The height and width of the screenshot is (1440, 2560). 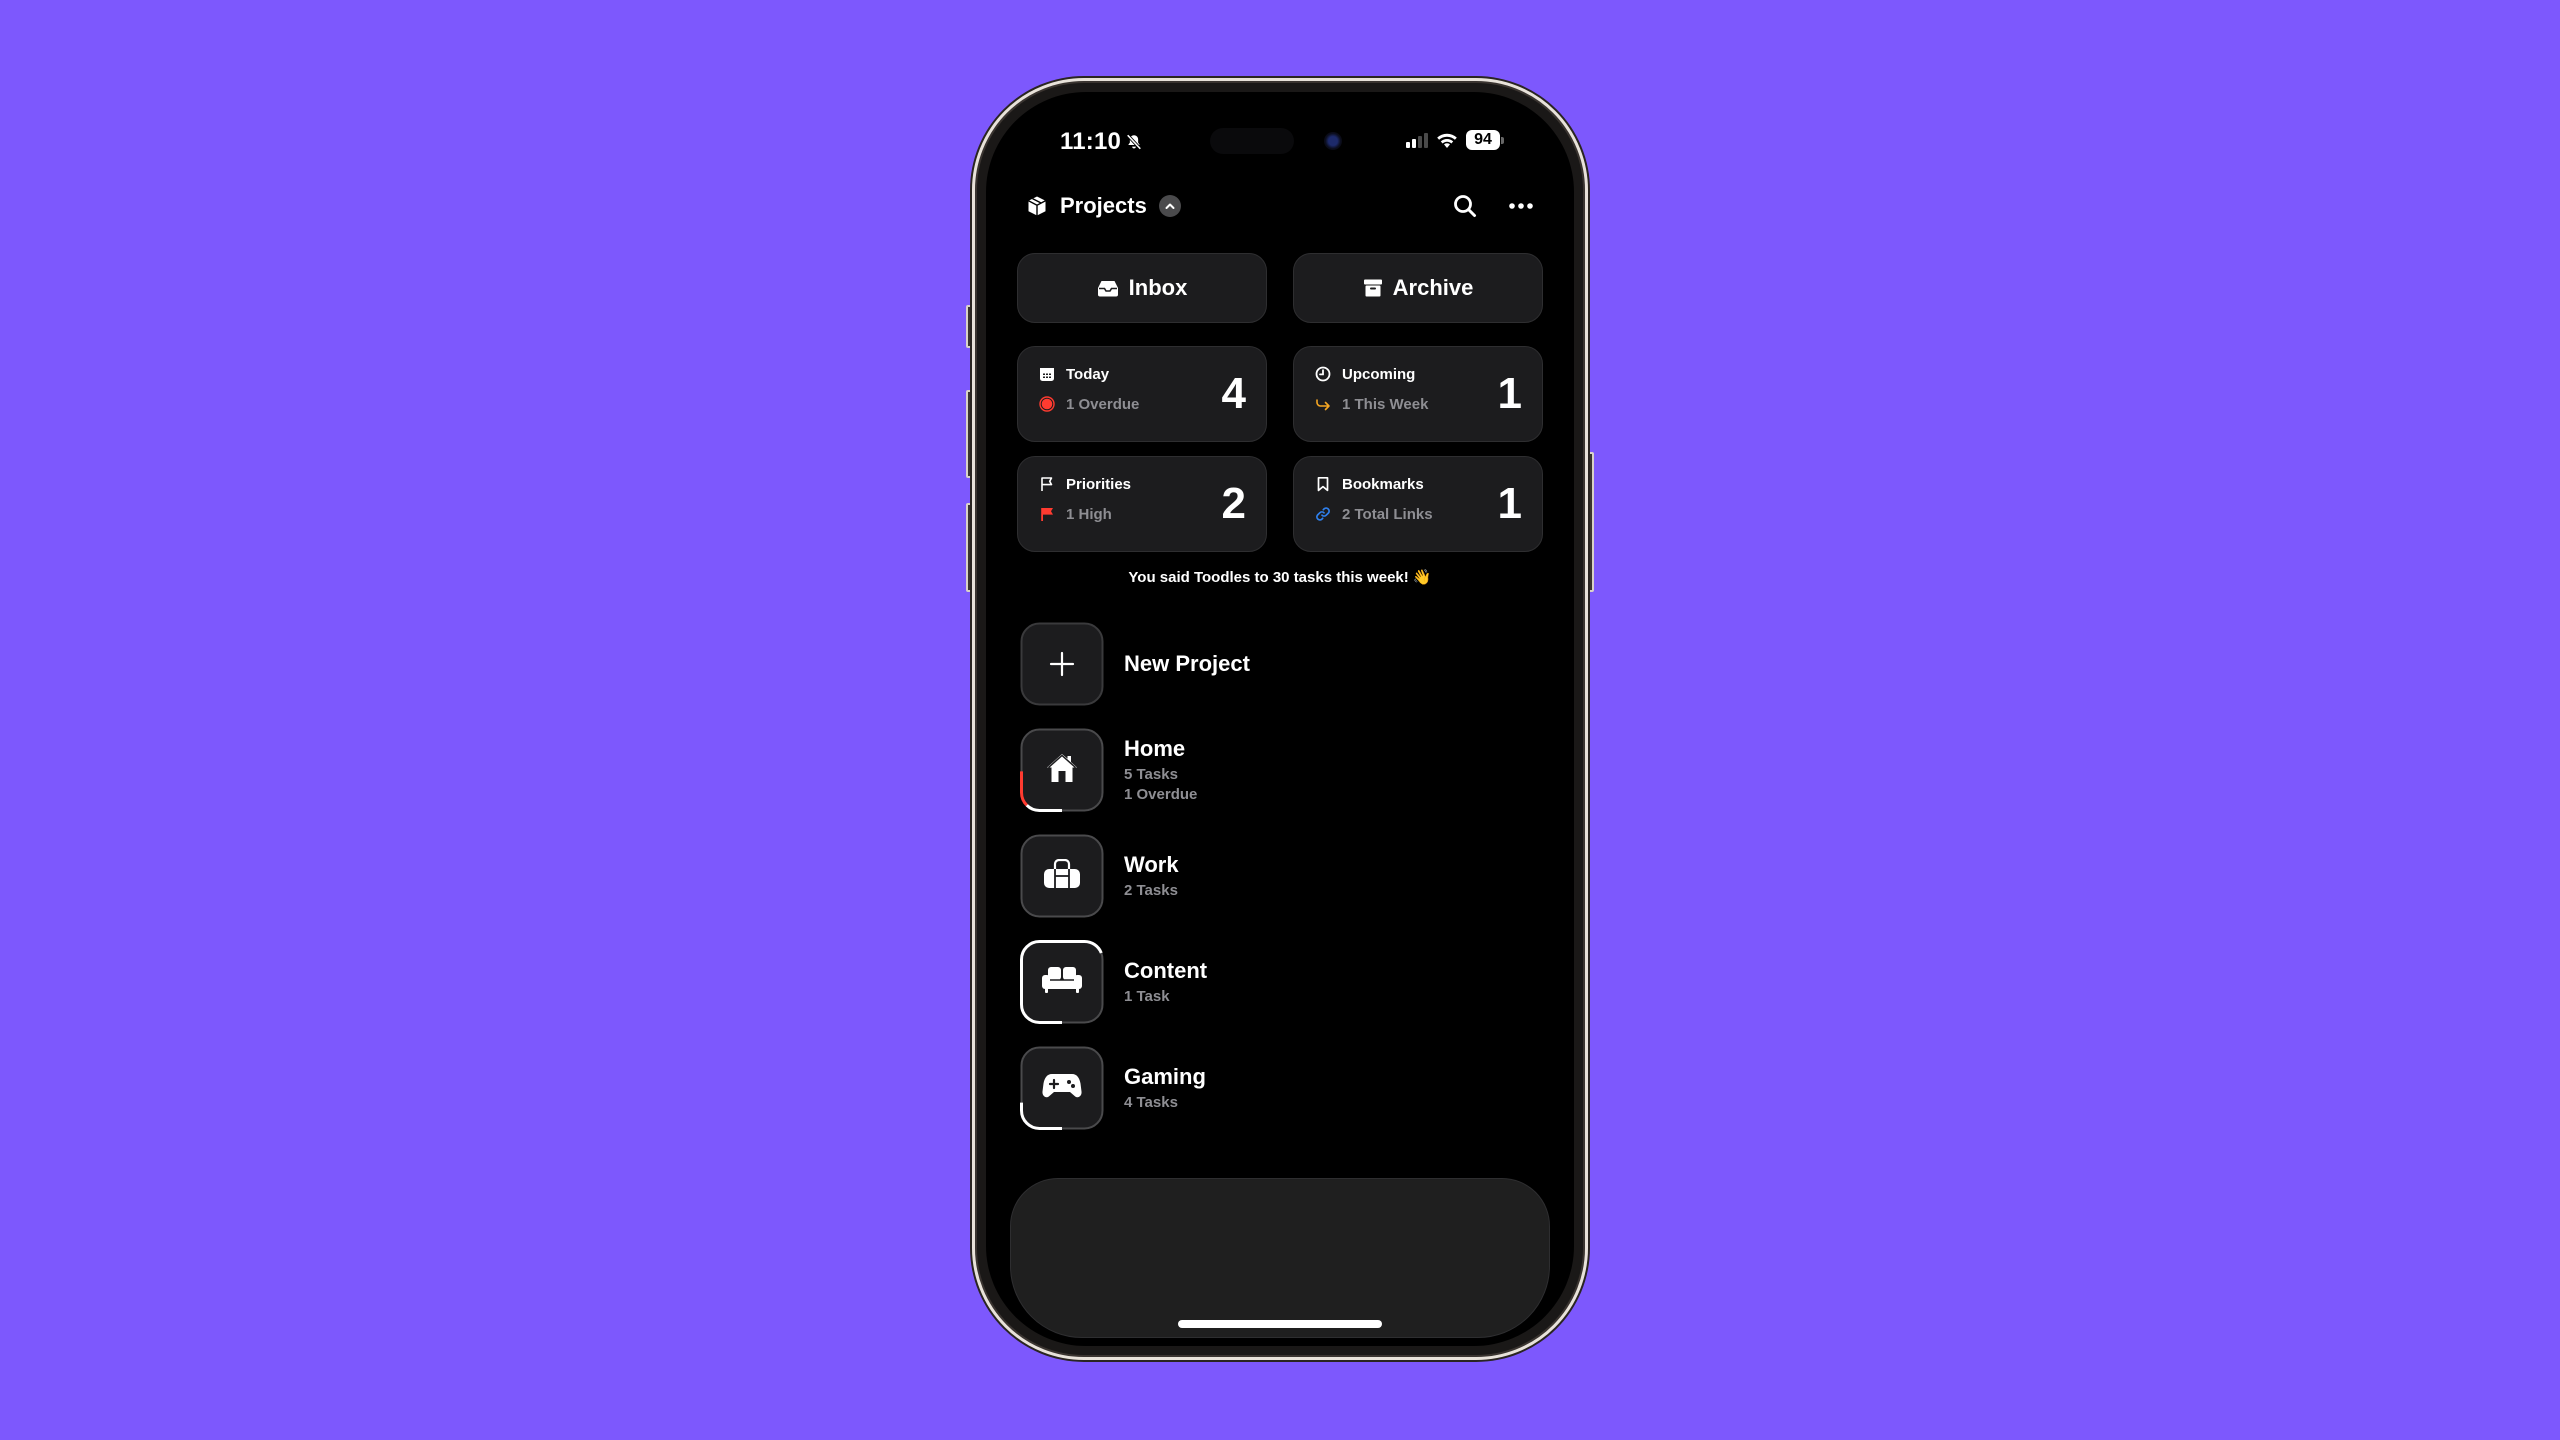 I want to click on status-bar-indicators: 94, so click(x=1455, y=140).